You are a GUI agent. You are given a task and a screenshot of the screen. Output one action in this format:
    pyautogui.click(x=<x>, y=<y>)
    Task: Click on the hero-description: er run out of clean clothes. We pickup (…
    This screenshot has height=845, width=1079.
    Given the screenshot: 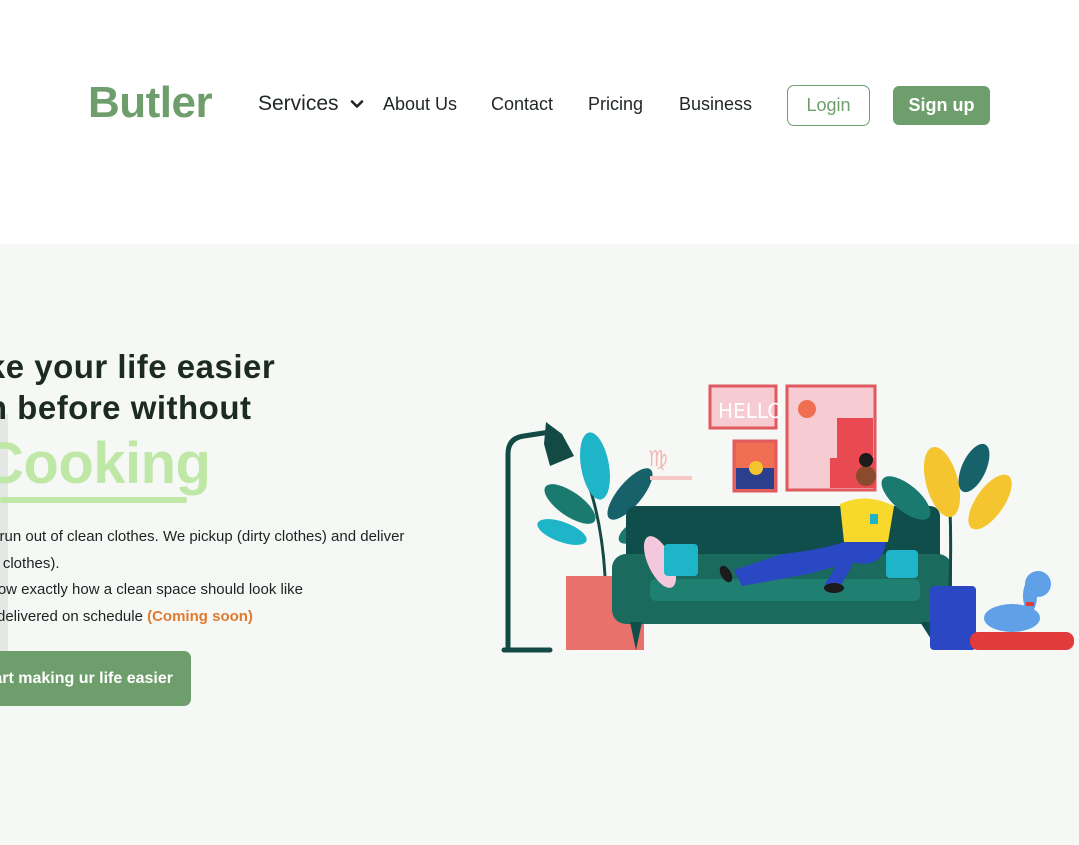 What is the action you would take?
    pyautogui.click(x=202, y=577)
    